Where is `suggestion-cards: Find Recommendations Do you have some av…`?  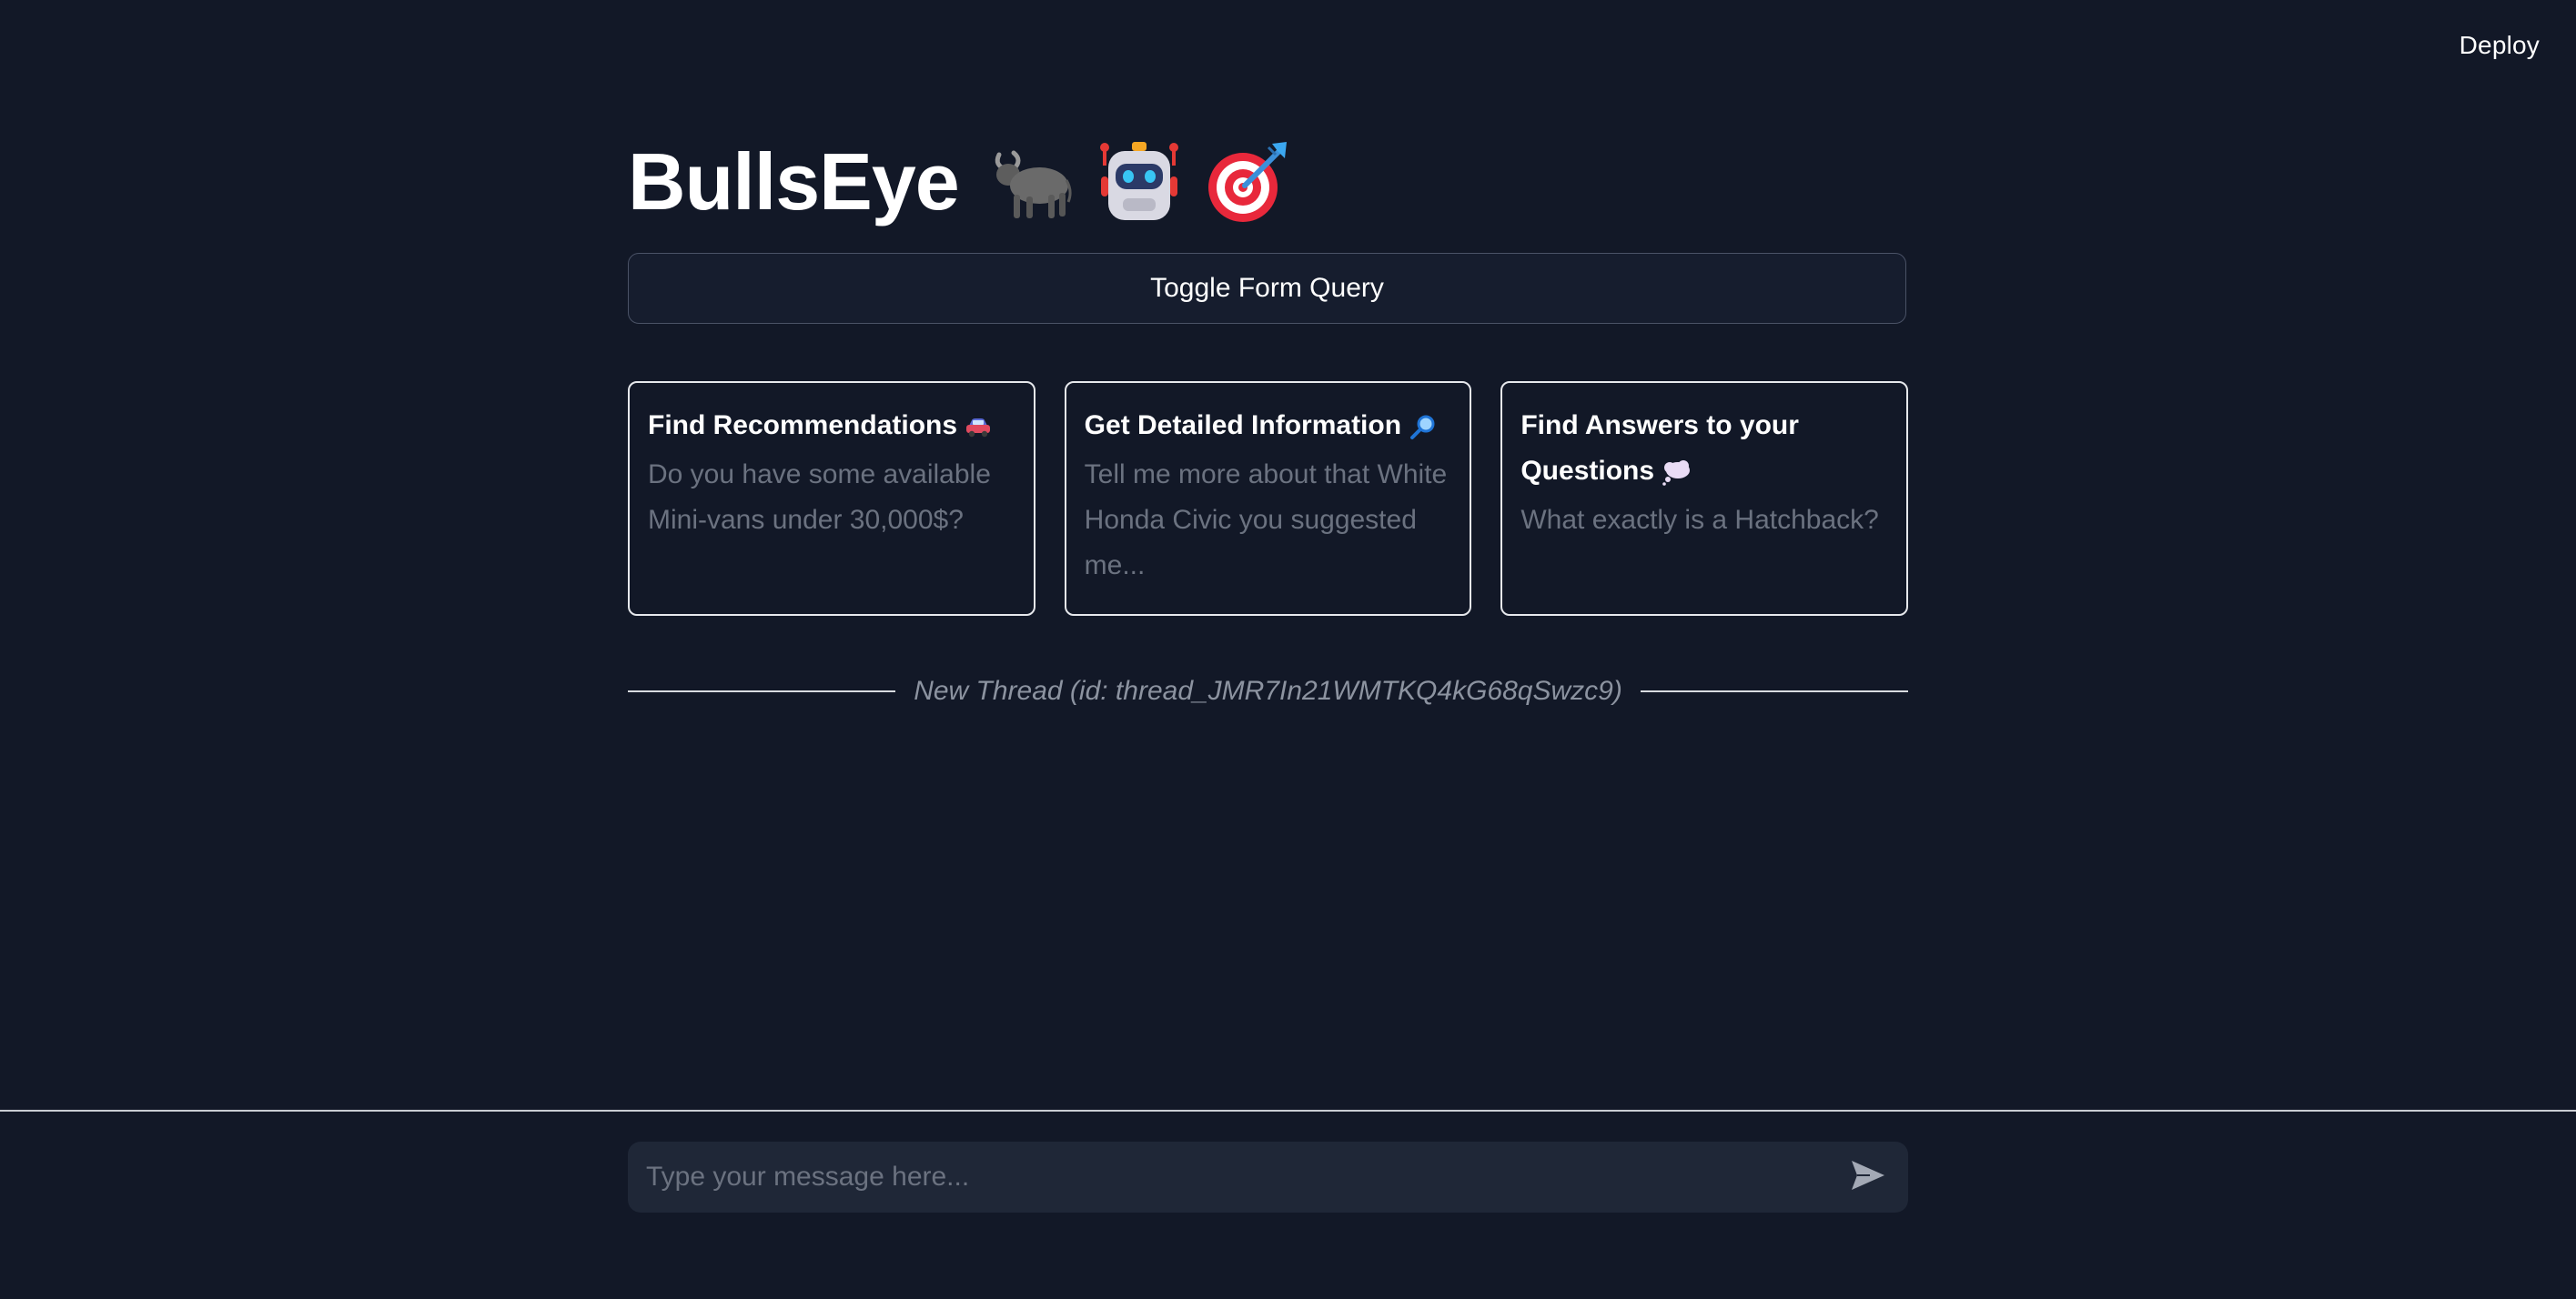 suggestion-cards: Find Recommendations Do you have some av… is located at coordinates (1268, 499).